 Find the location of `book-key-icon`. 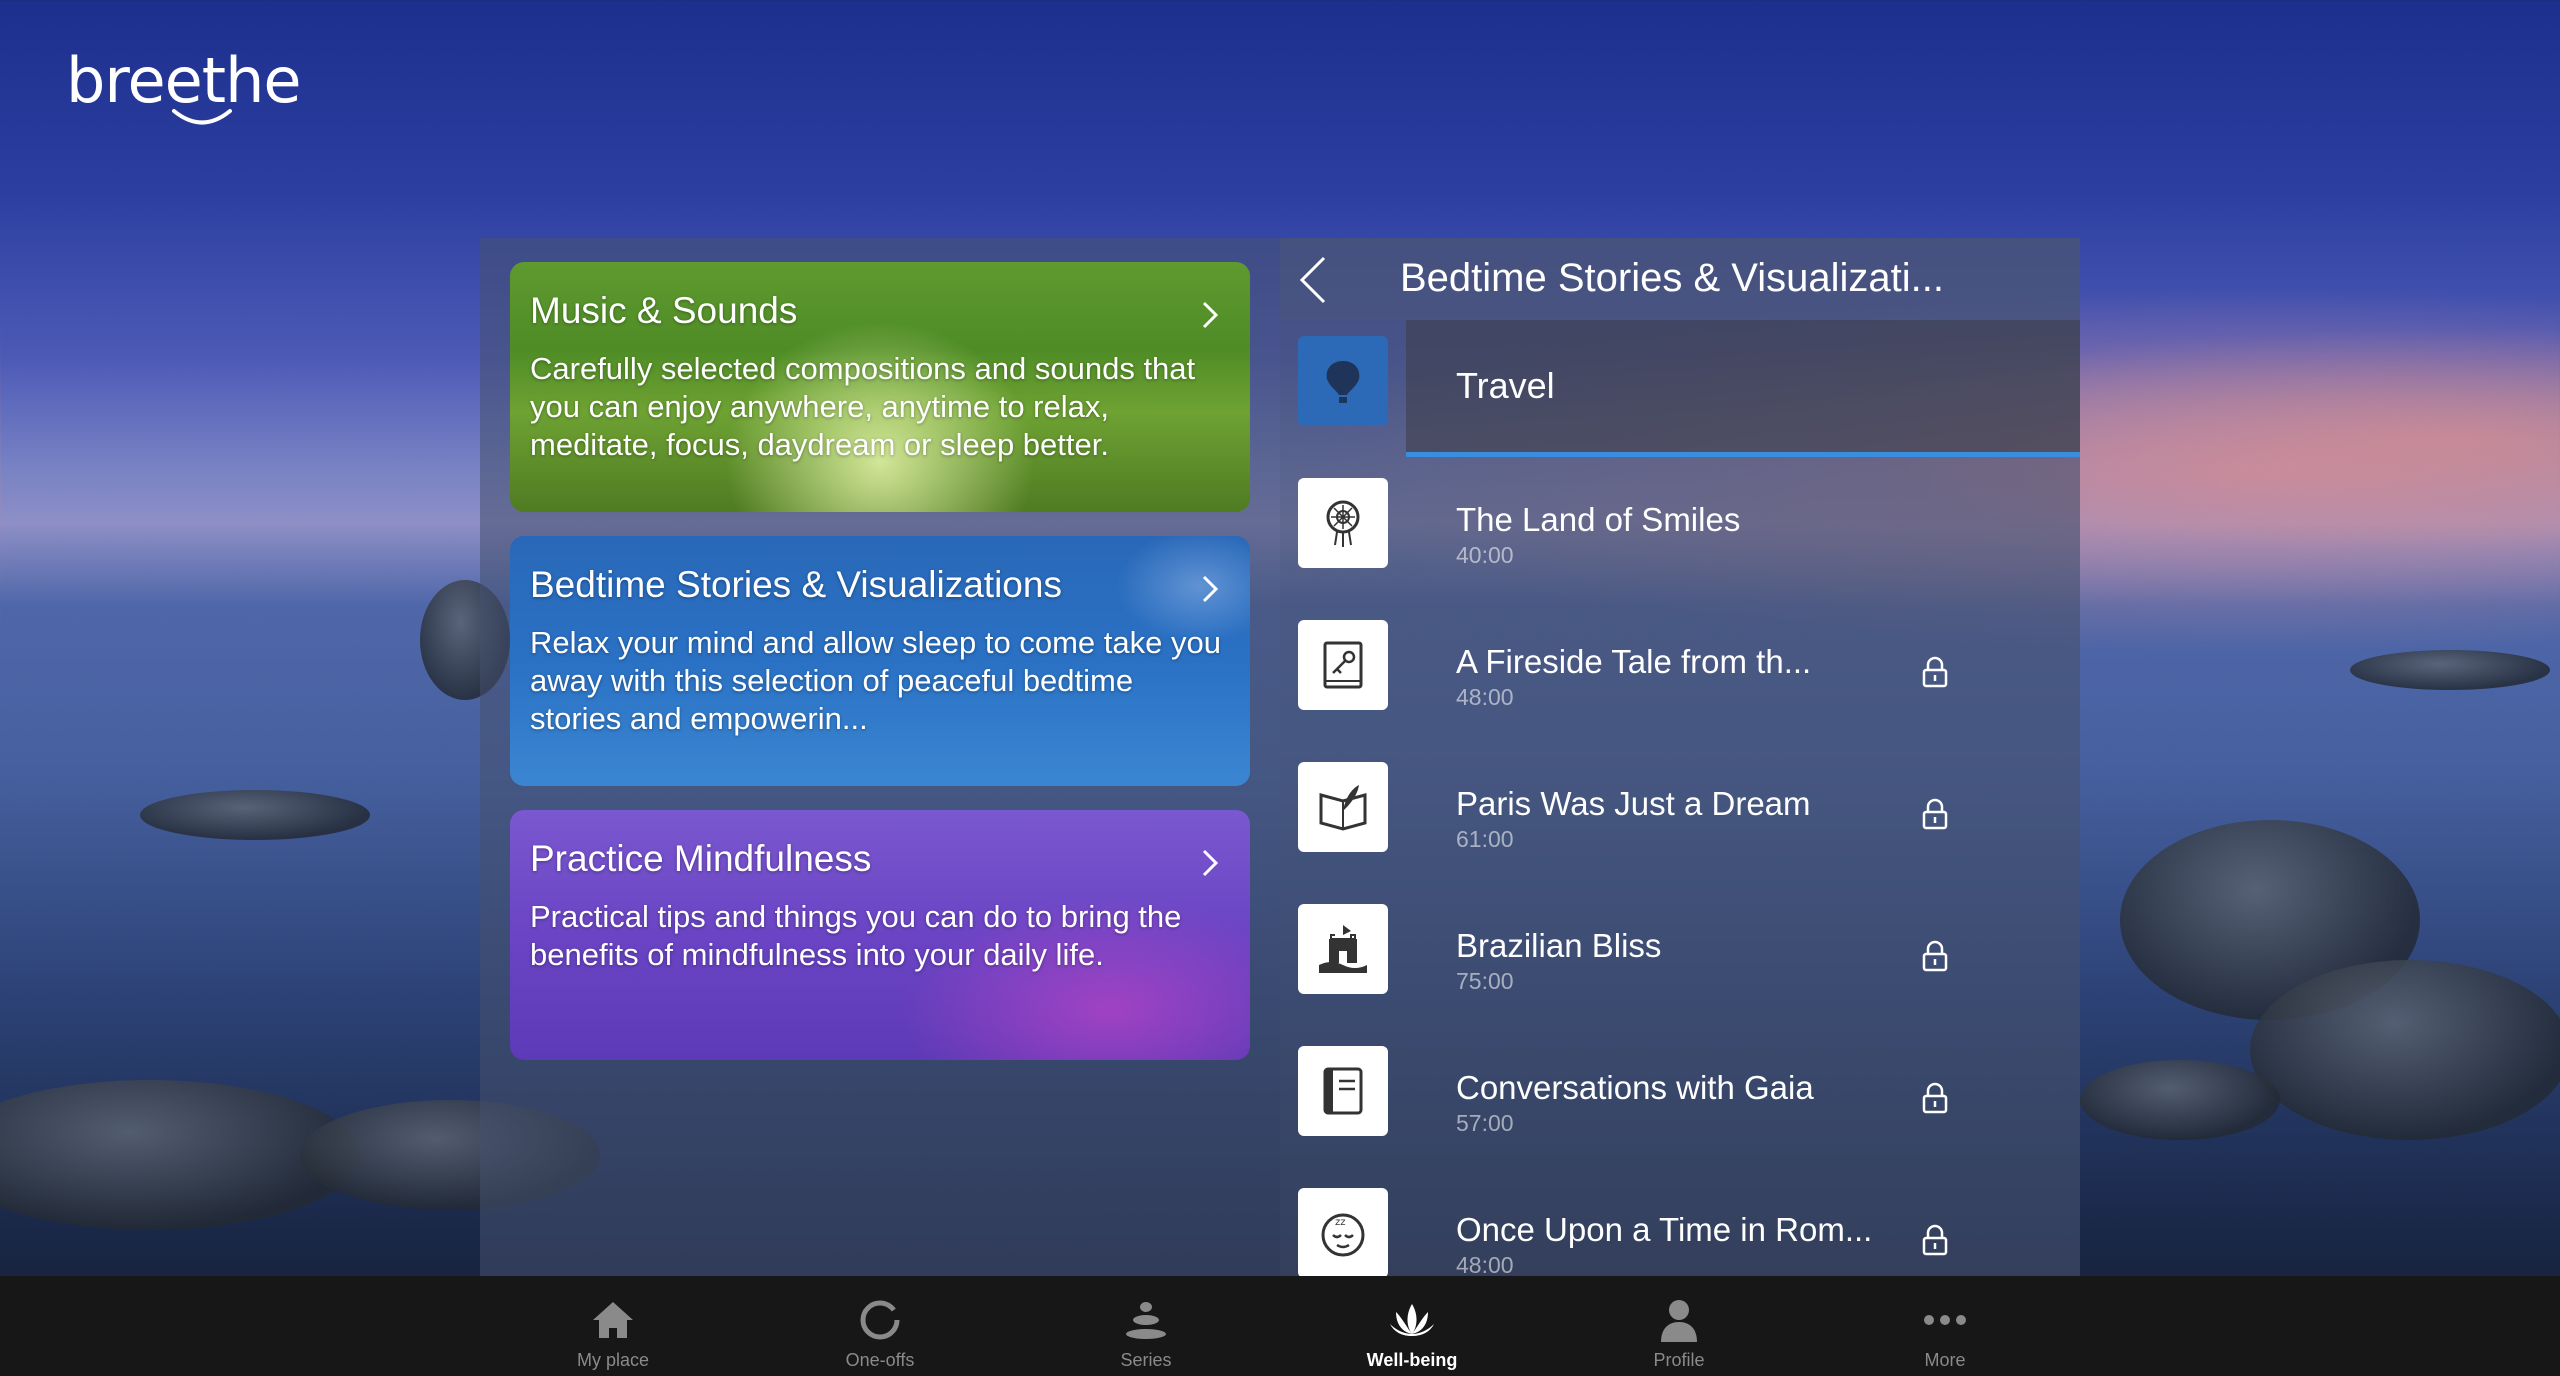

book-key-icon is located at coordinates (1343, 665).